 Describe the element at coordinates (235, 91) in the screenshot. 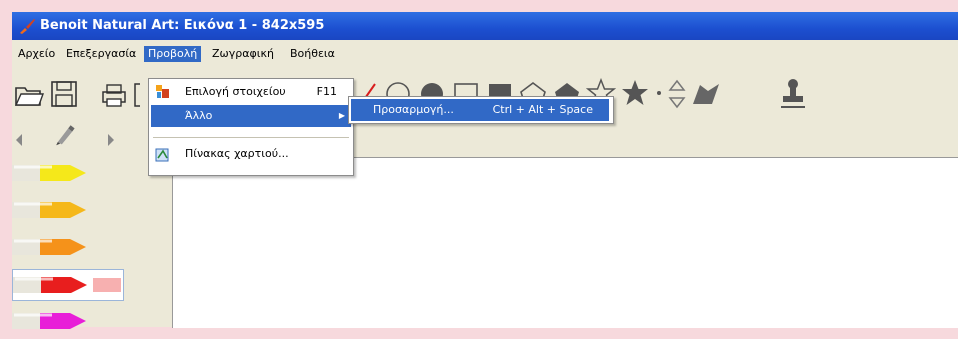

I see `menu-item-label: Επιλογή στοιχείου` at that location.